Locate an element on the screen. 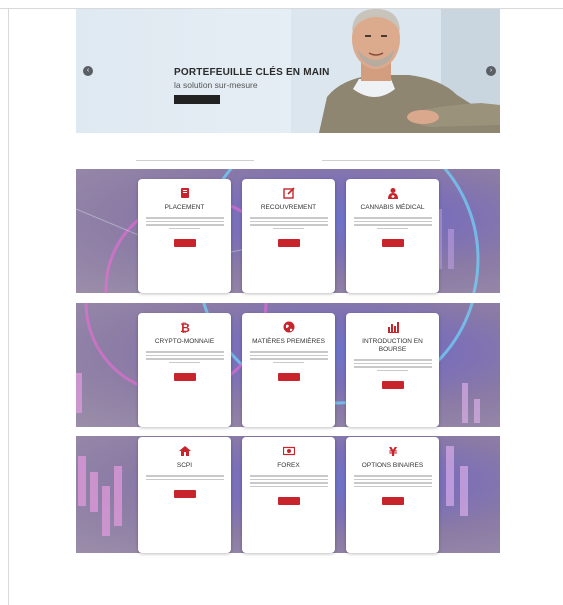 The height and width of the screenshot is (605, 563). section-heading is located at coordinates (288, 161).